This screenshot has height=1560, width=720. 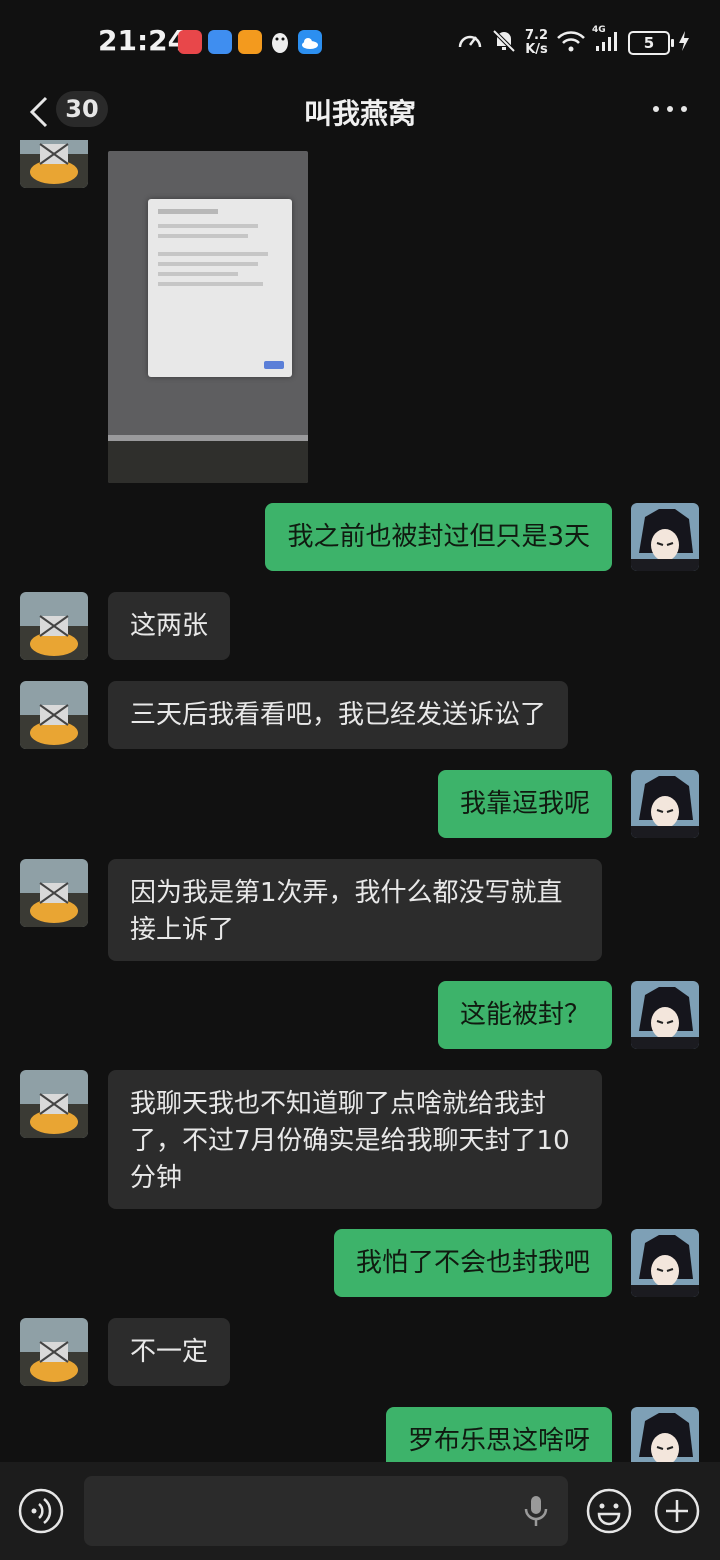 I want to click on emoji-icon, so click(x=609, y=1511).